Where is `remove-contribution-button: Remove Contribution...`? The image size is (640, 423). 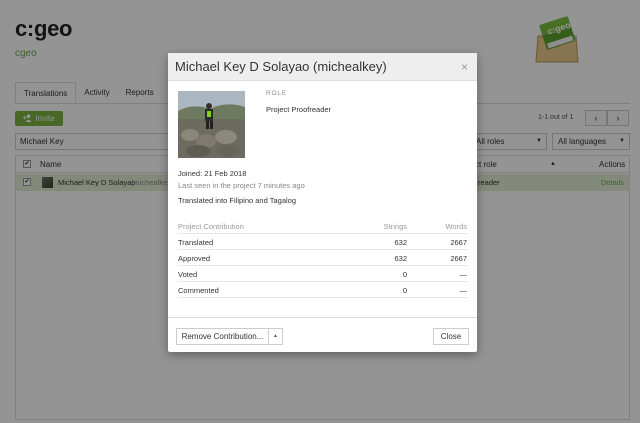 remove-contribution-button: Remove Contribution... is located at coordinates (222, 336).